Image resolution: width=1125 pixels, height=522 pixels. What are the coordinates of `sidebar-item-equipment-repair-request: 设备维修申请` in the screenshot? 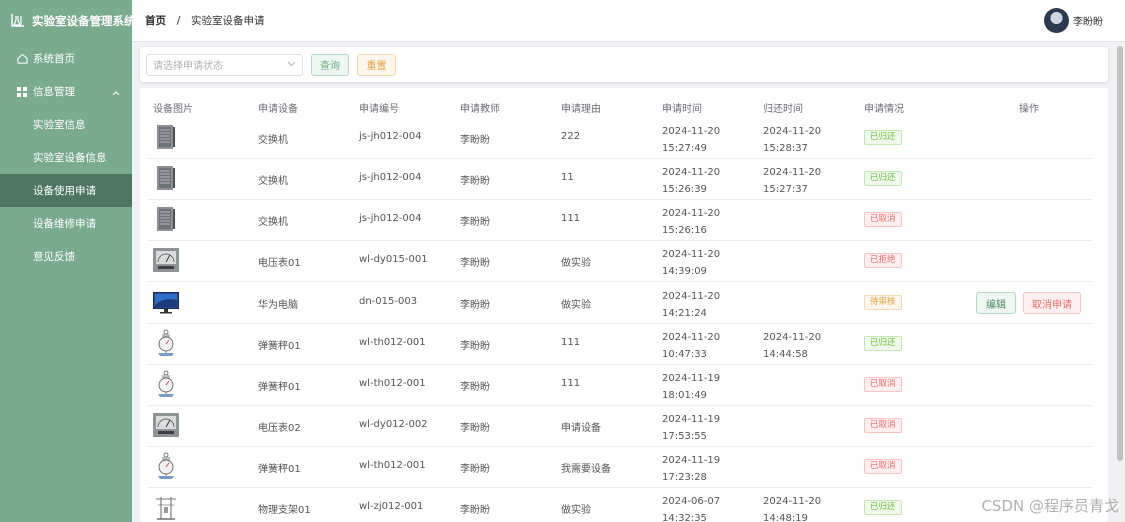 It's located at (66, 223).